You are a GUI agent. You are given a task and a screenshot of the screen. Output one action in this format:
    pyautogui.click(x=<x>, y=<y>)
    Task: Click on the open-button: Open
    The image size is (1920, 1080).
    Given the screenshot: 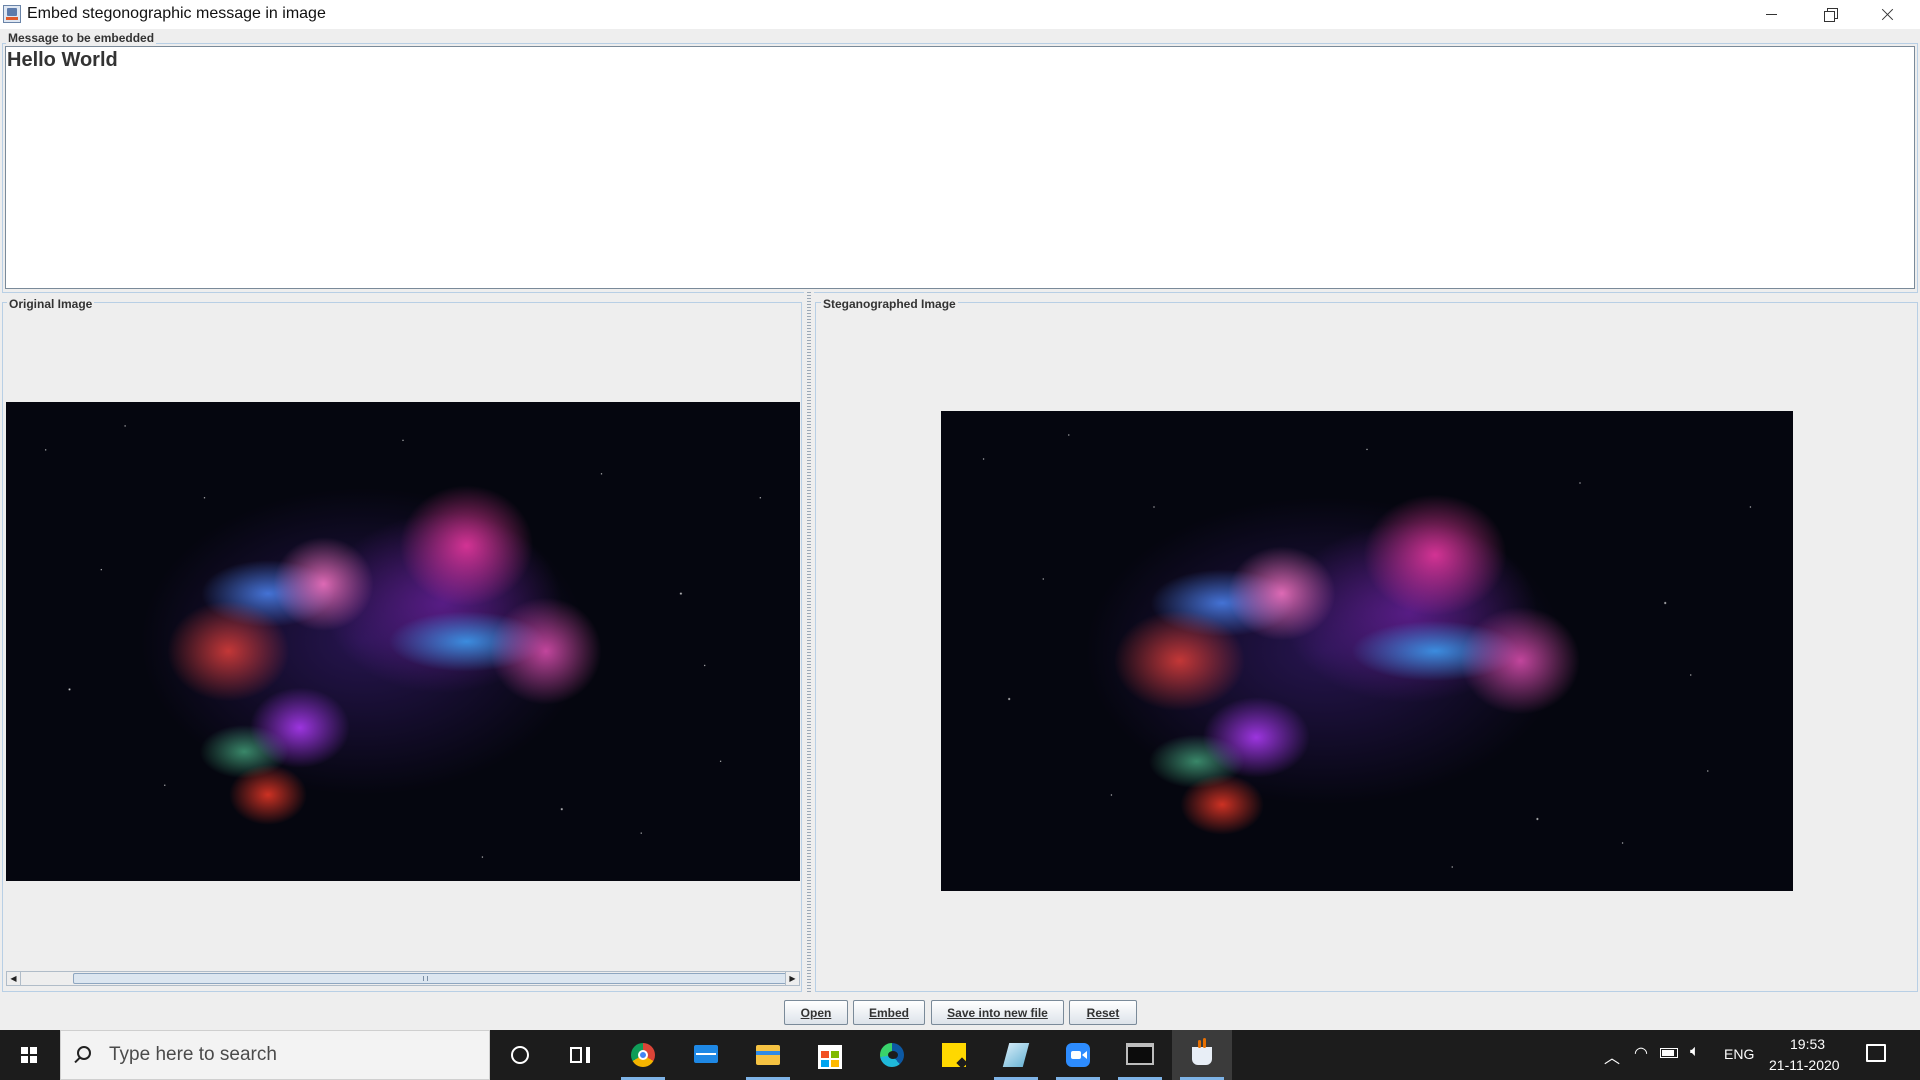 What is the action you would take?
    pyautogui.click(x=816, y=1012)
    